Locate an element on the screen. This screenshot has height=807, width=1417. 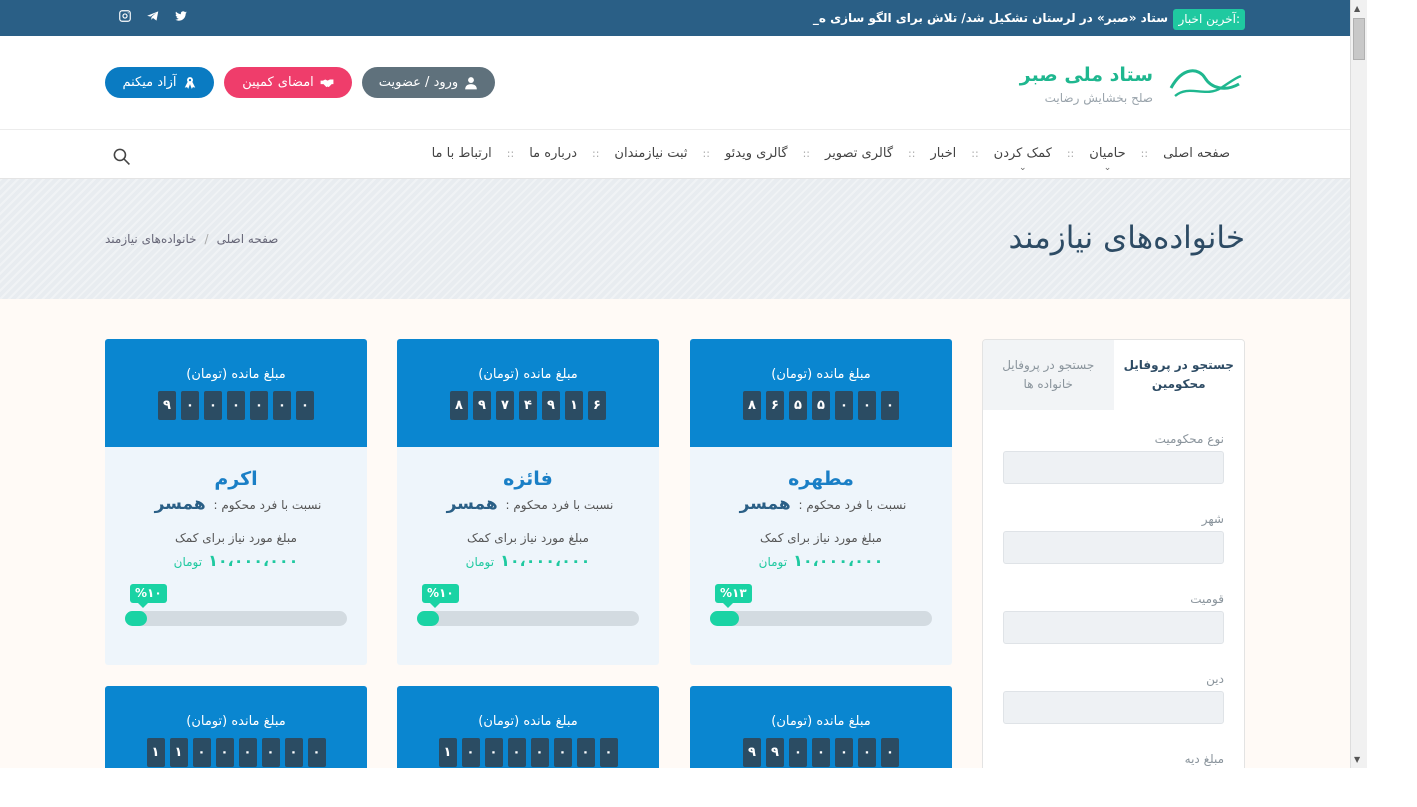
nav-item-0: صفحه اصلی is located at coordinates (1196, 153).